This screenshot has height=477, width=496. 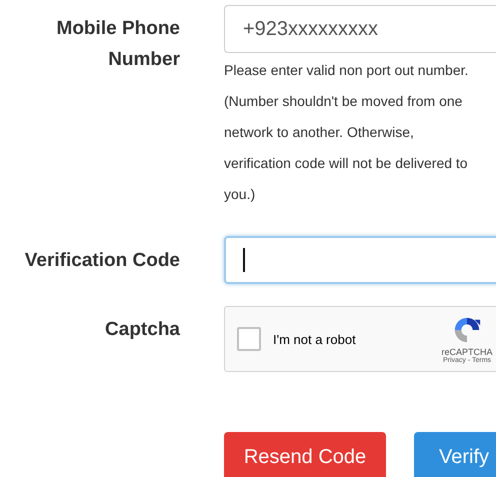 What do you see at coordinates (305, 454) in the screenshot?
I see `resend-button: Resend Code` at bounding box center [305, 454].